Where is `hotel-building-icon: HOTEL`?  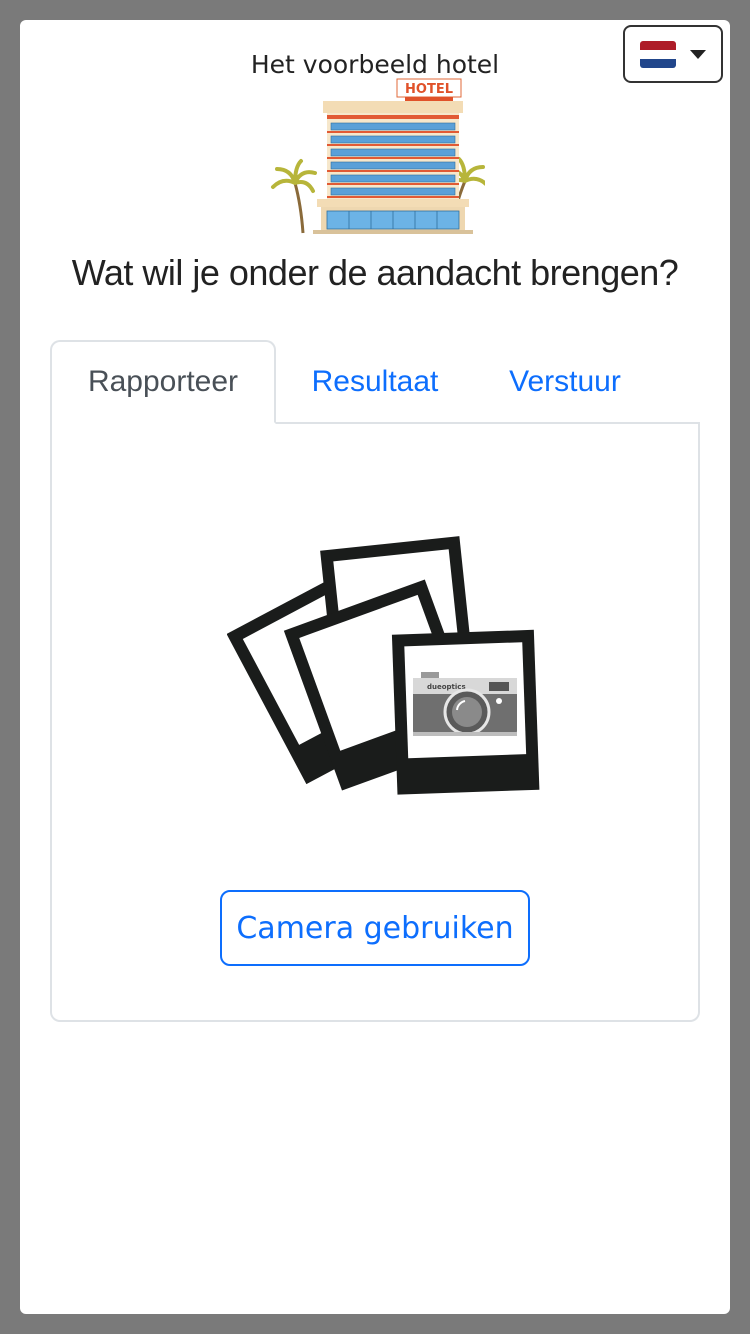
hotel-building-icon: HOTEL is located at coordinates (378, 156).